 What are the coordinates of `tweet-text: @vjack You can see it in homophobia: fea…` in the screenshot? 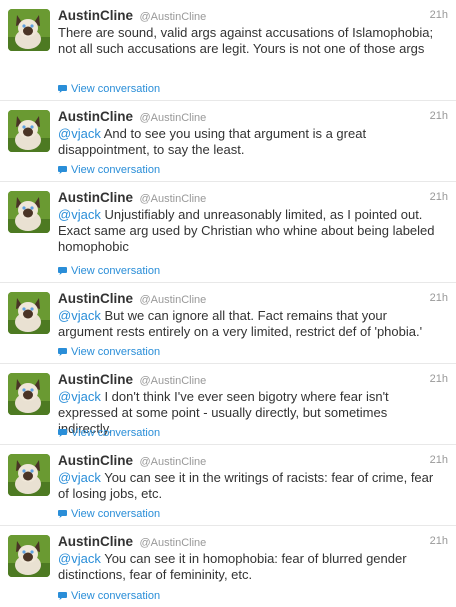 It's located at (250, 567).